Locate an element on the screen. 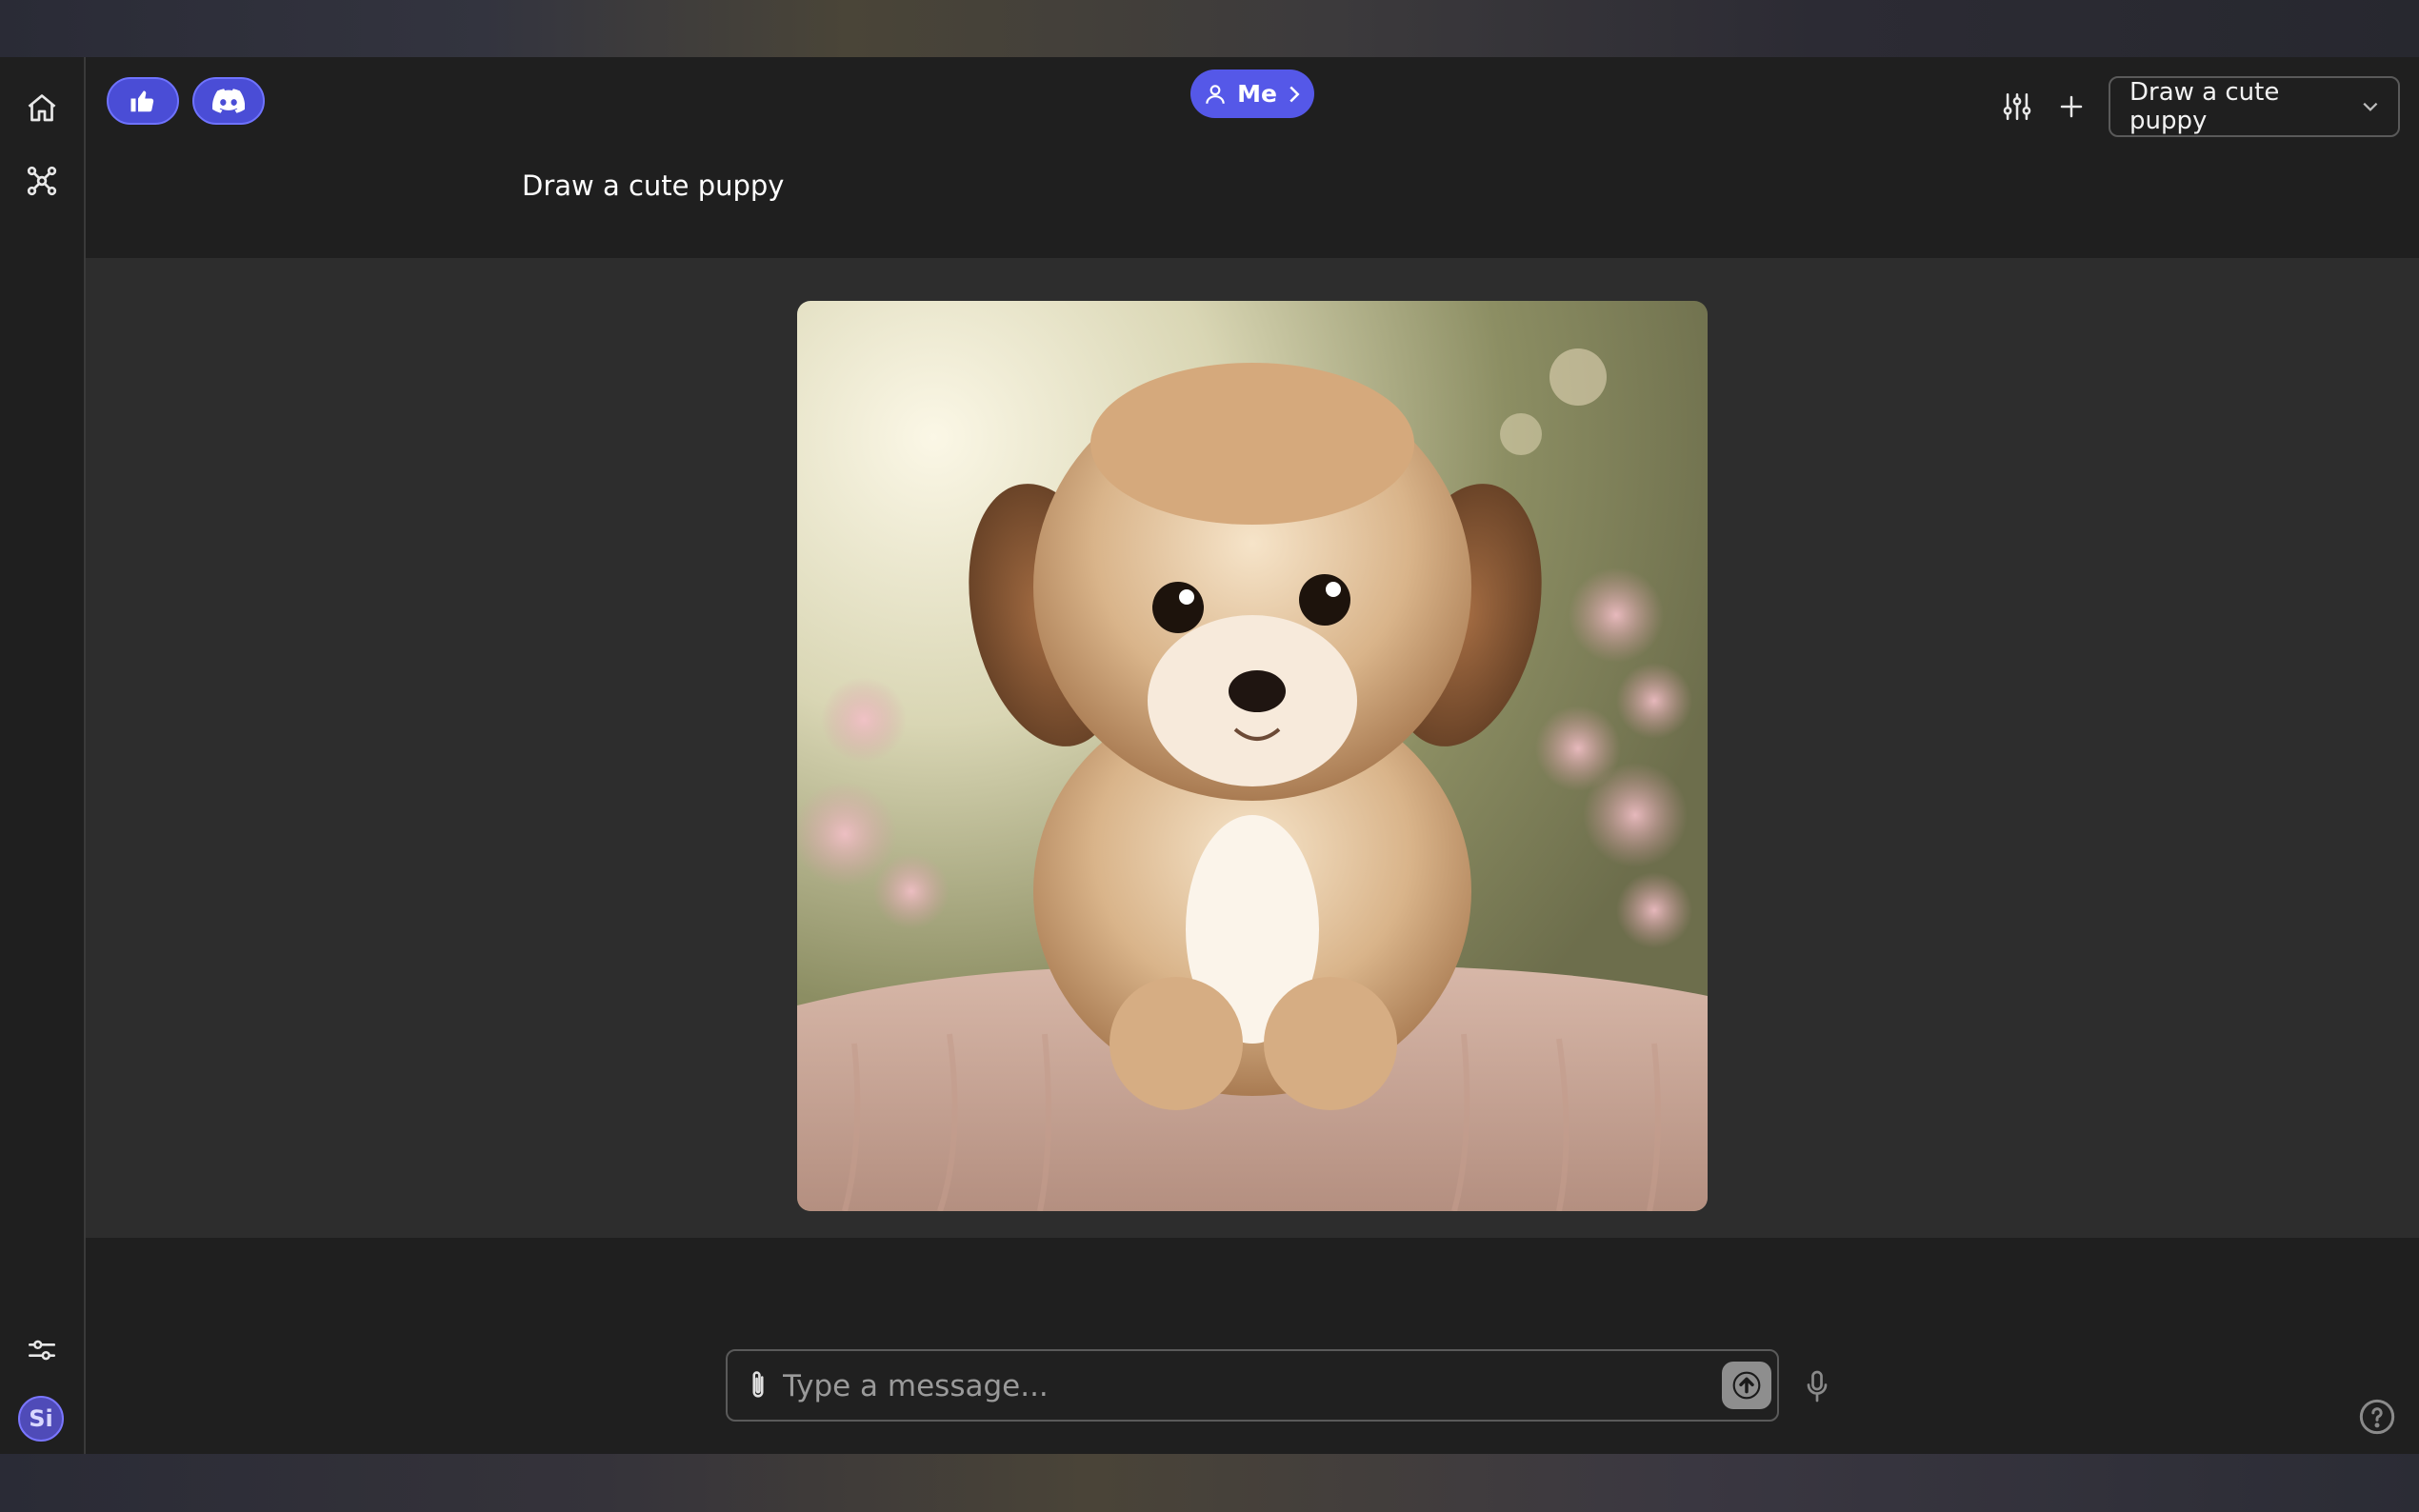 Image resolution: width=2419 pixels, height=1512 pixels. discord-button is located at coordinates (228, 101).